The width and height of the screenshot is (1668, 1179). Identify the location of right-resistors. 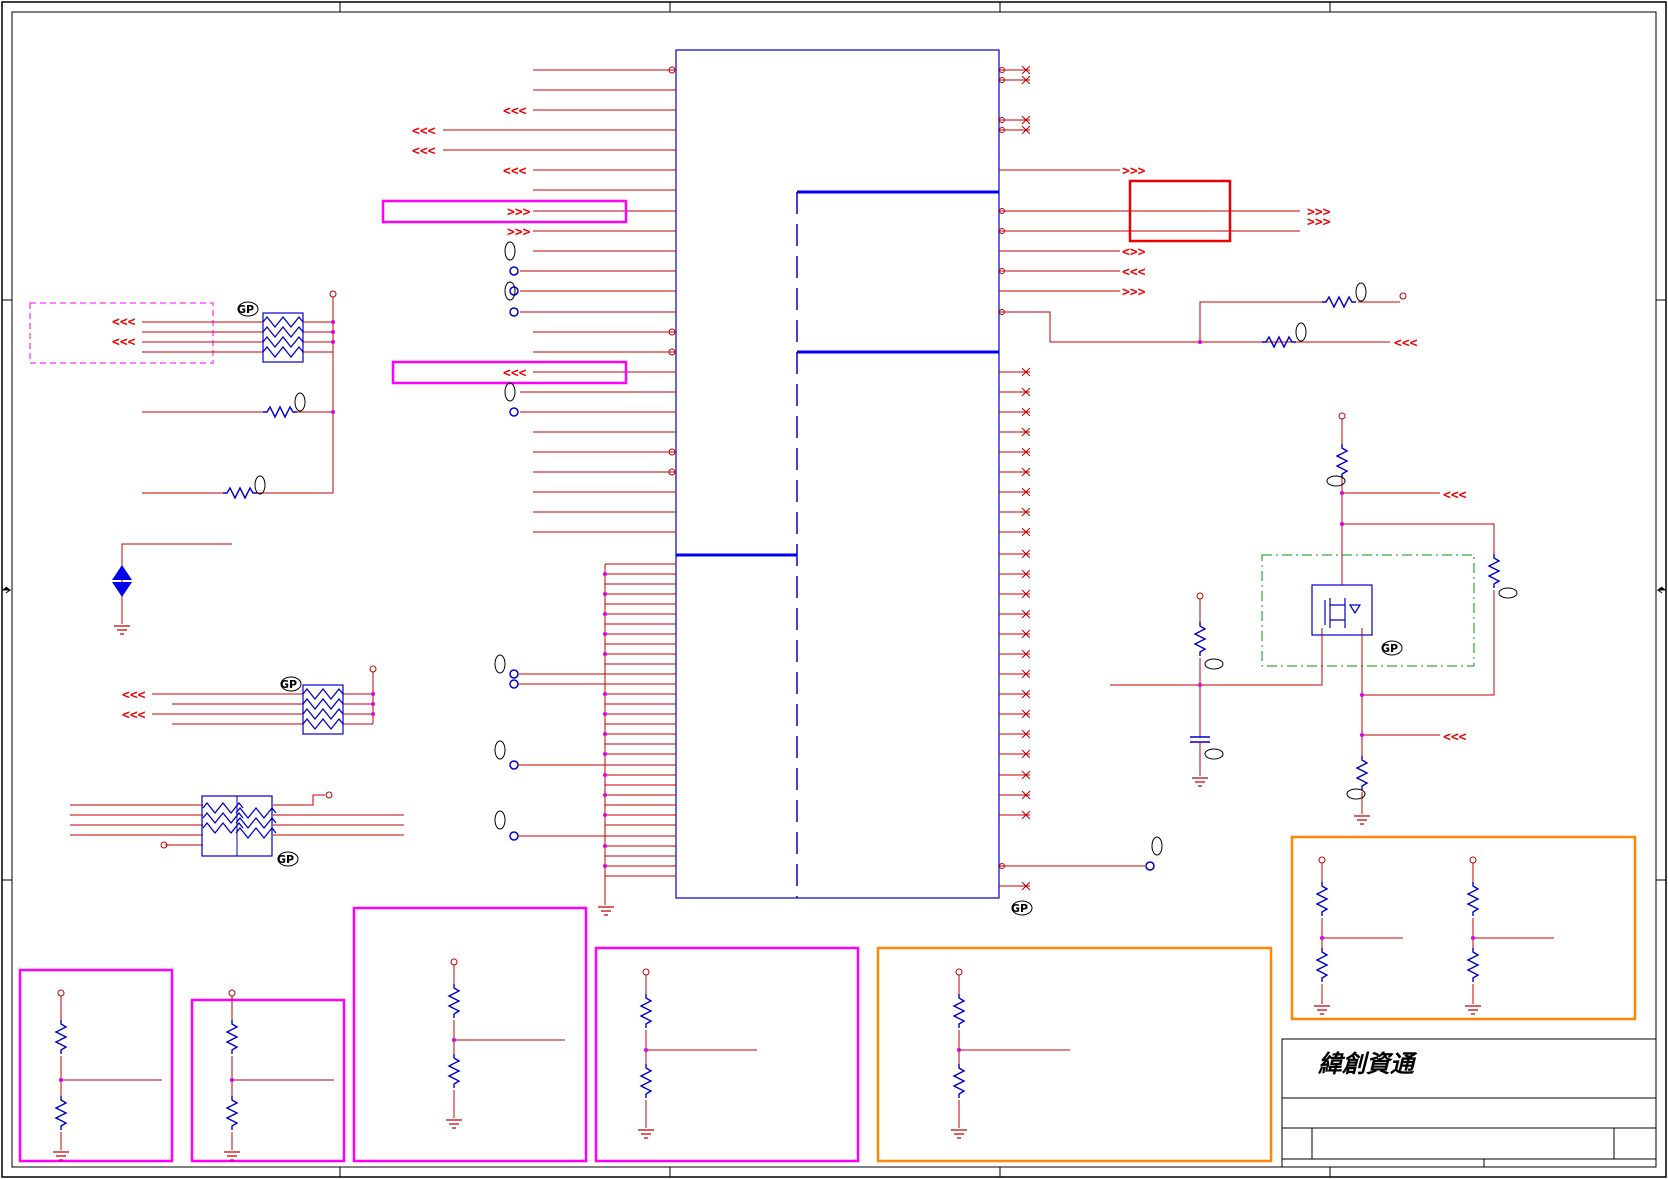
(1302, 320).